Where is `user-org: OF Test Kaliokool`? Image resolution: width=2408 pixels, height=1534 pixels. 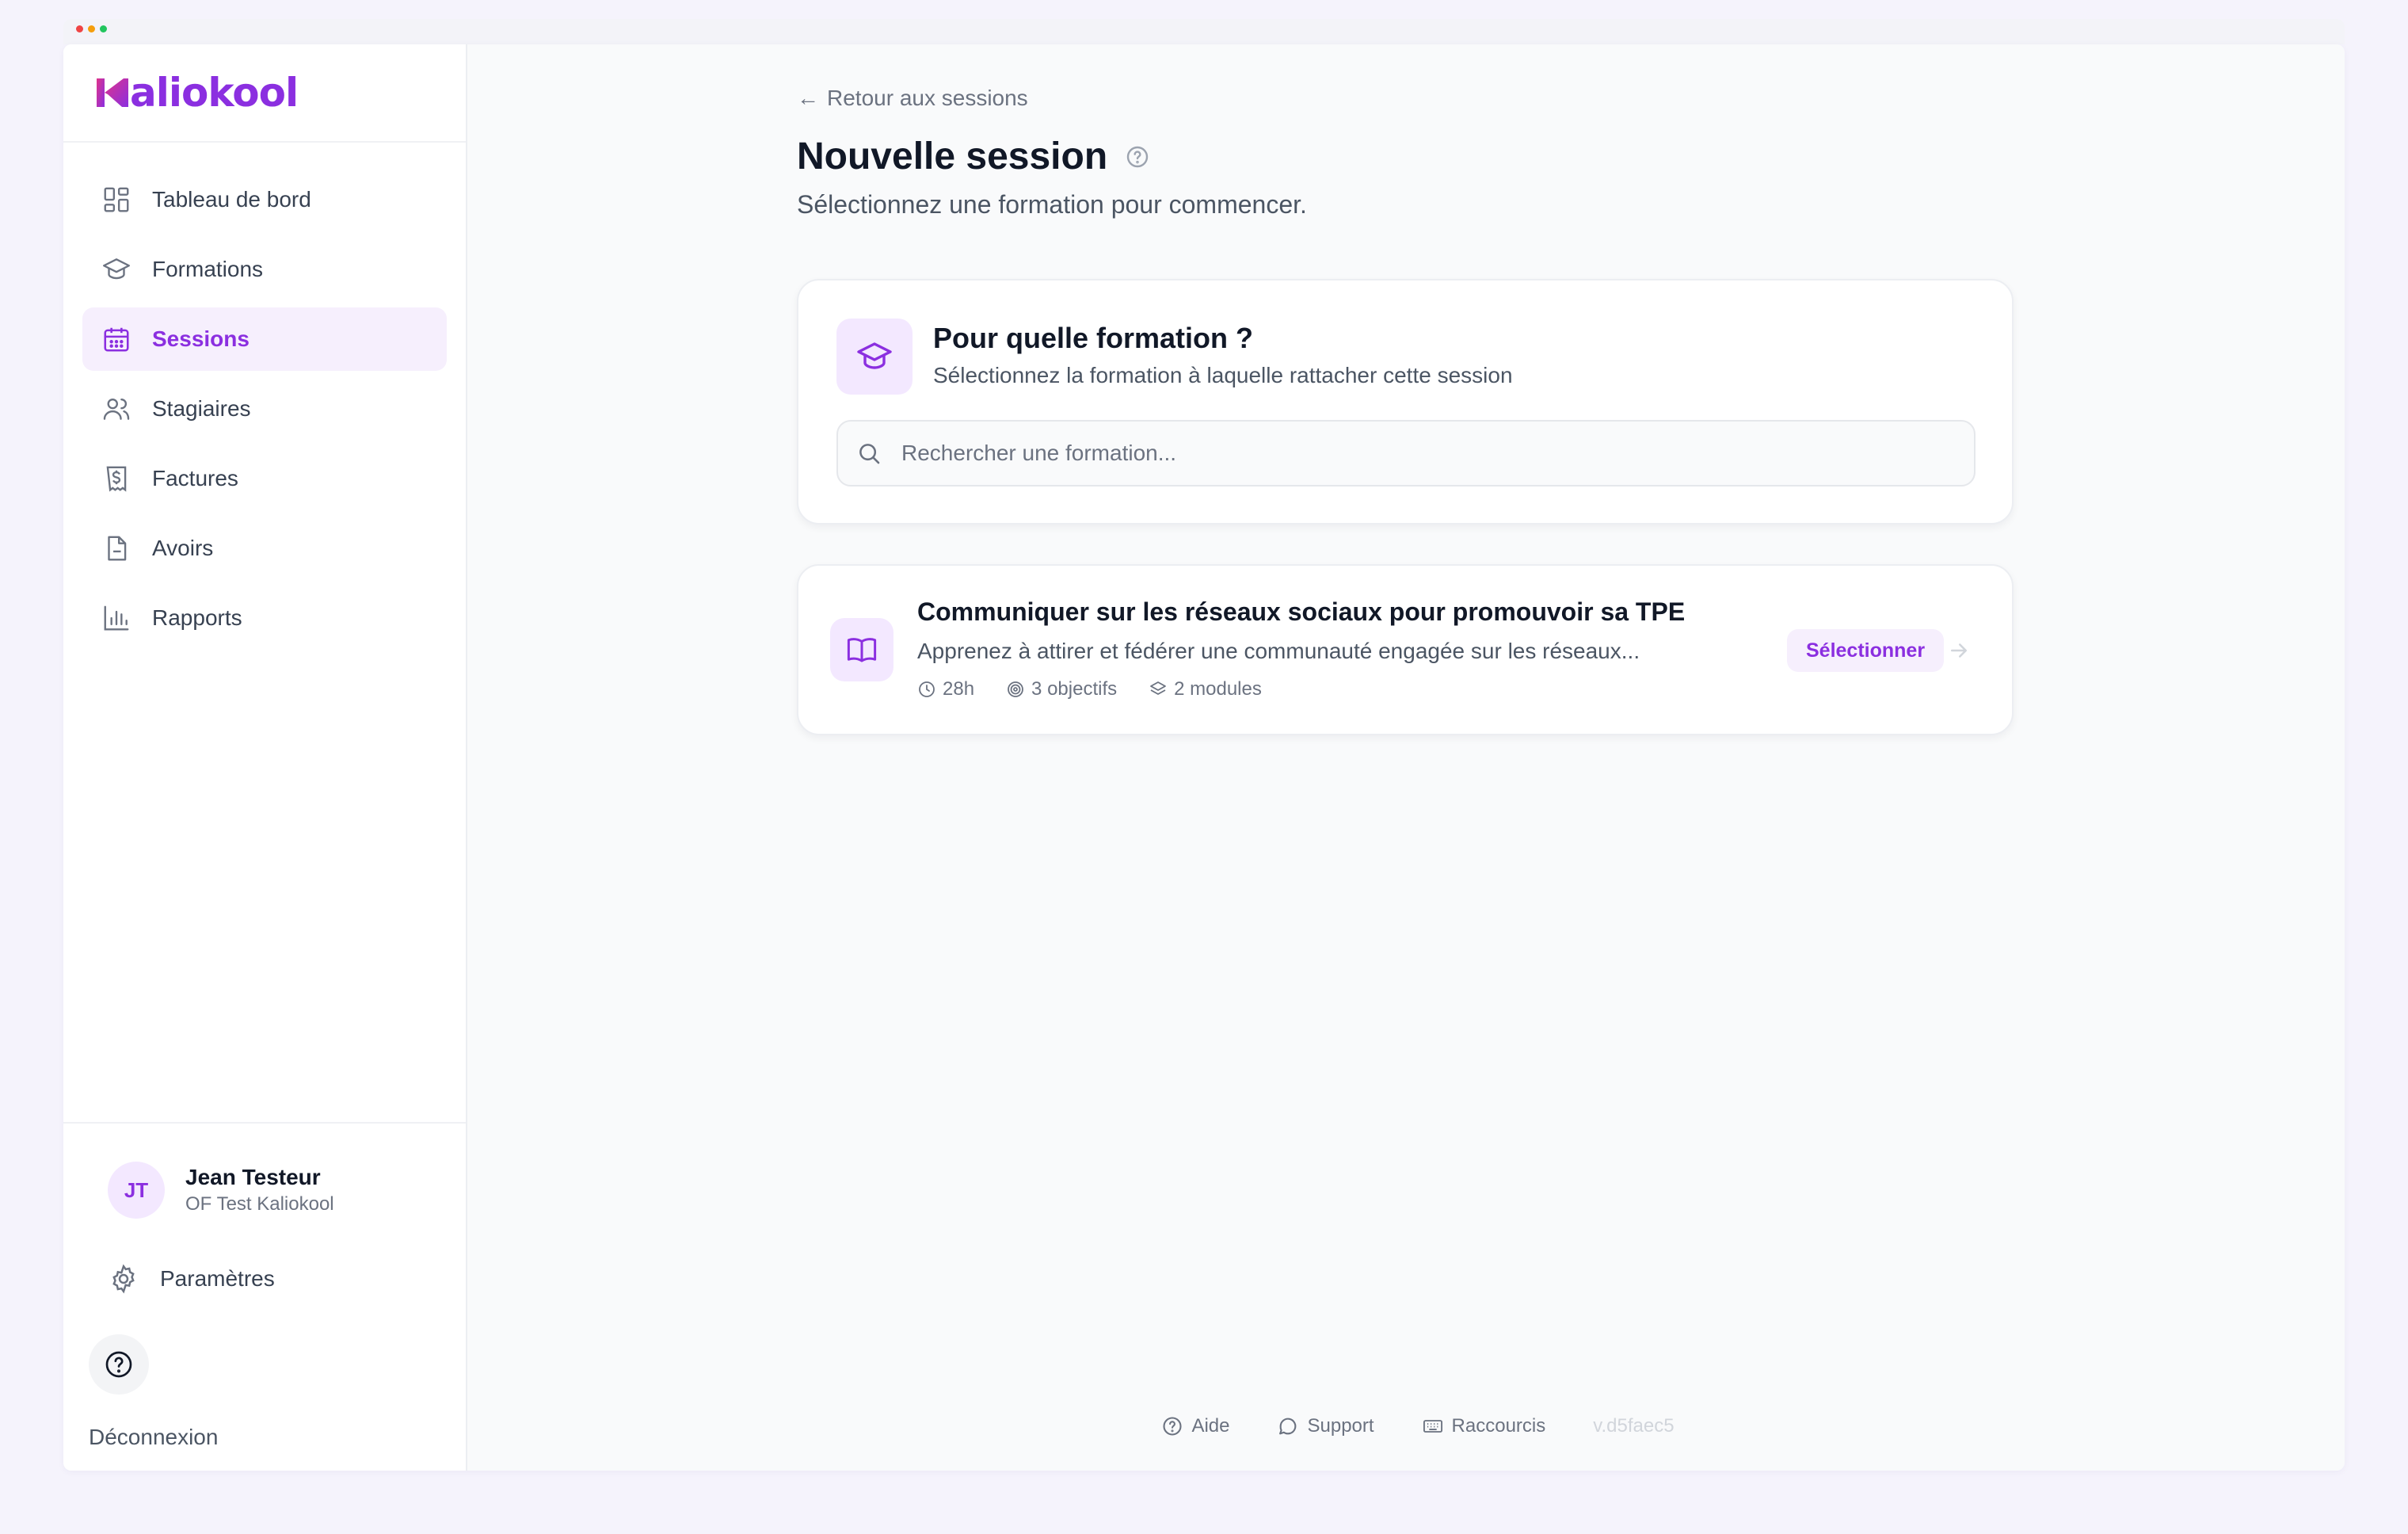
user-org: OF Test Kaliokool is located at coordinates (260, 1204).